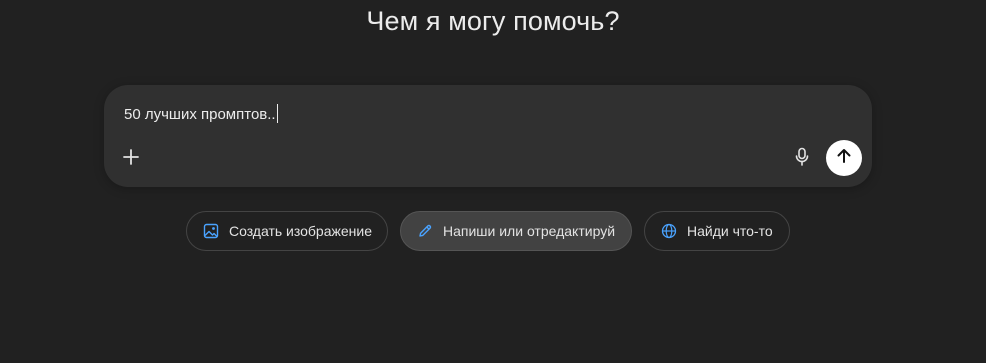  I want to click on suggestion-create-image: Создать изображение, so click(287, 231).